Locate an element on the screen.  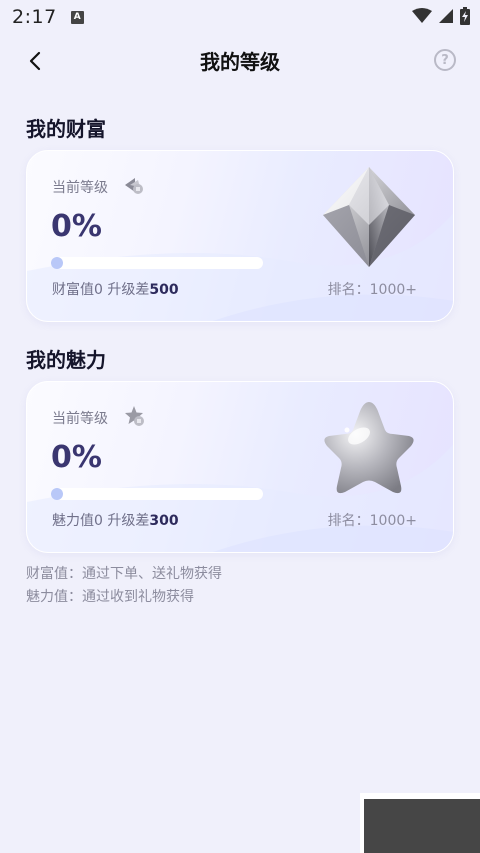
overlay-panel is located at coordinates (422, 826).